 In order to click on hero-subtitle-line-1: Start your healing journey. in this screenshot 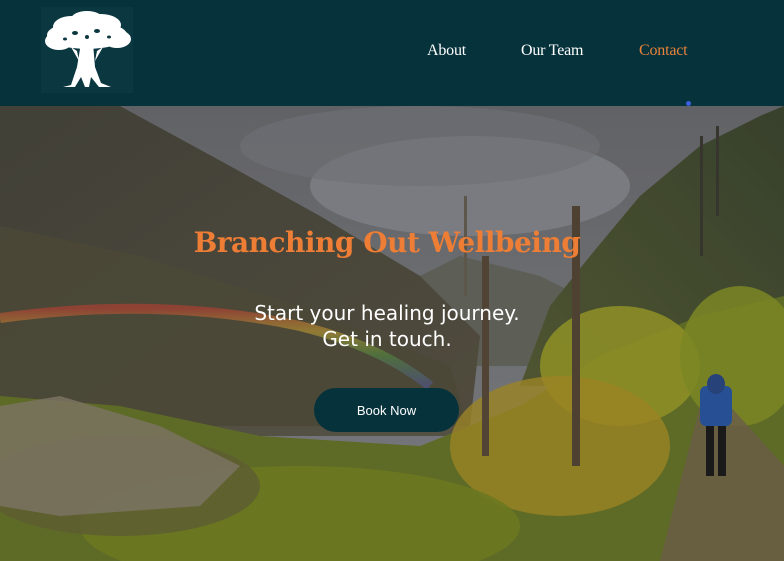, I will do `click(387, 313)`.